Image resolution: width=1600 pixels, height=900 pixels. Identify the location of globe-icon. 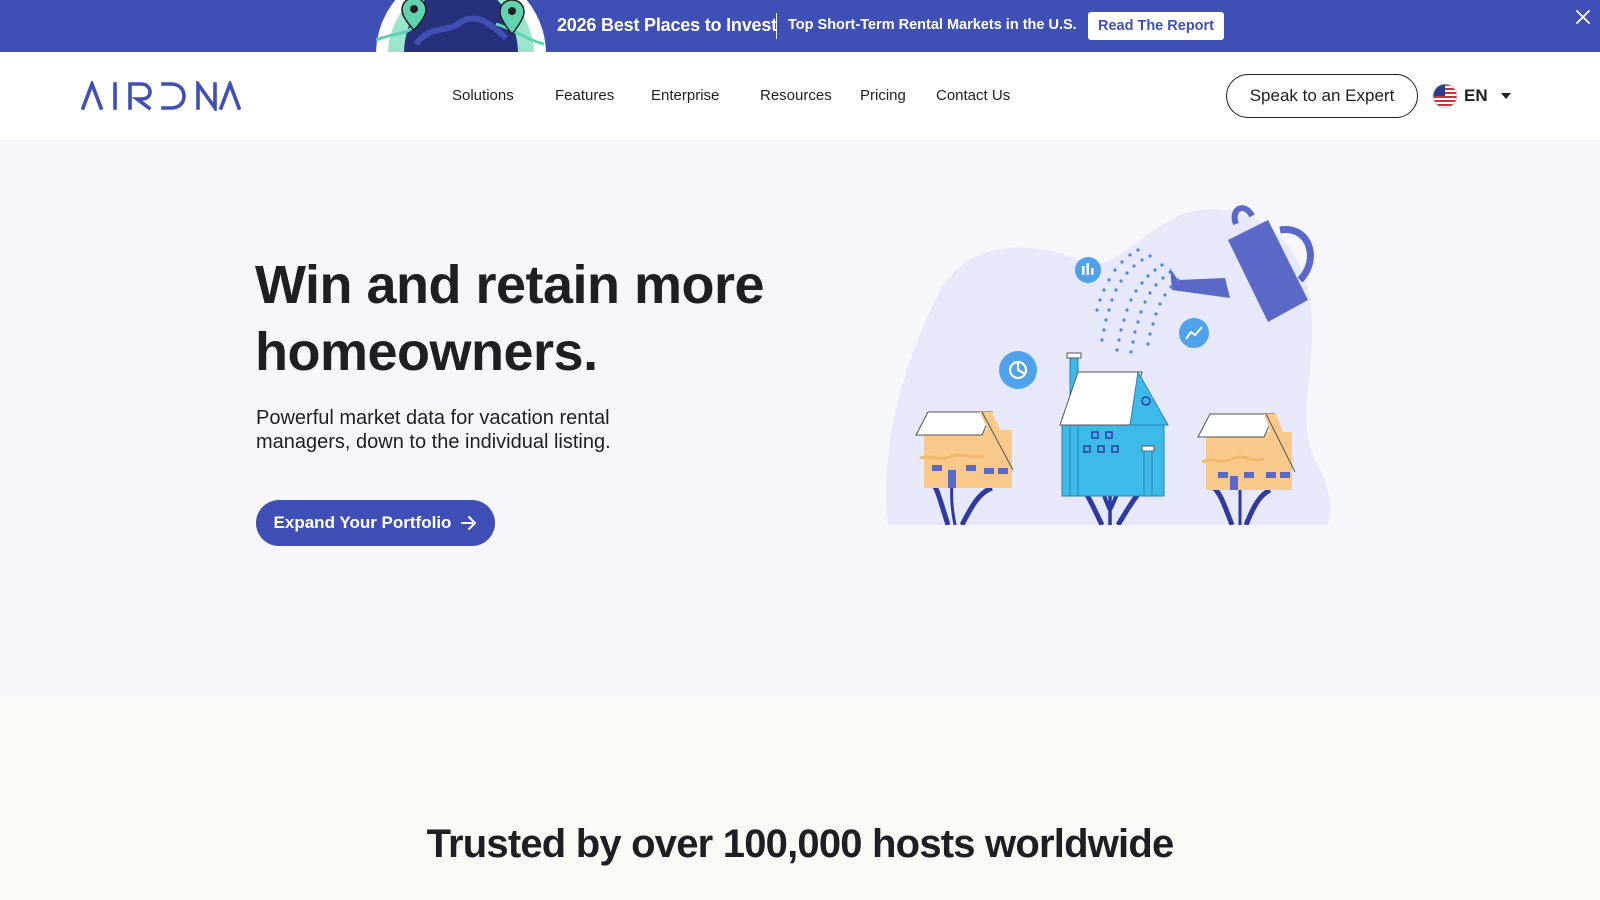
(461, 26).